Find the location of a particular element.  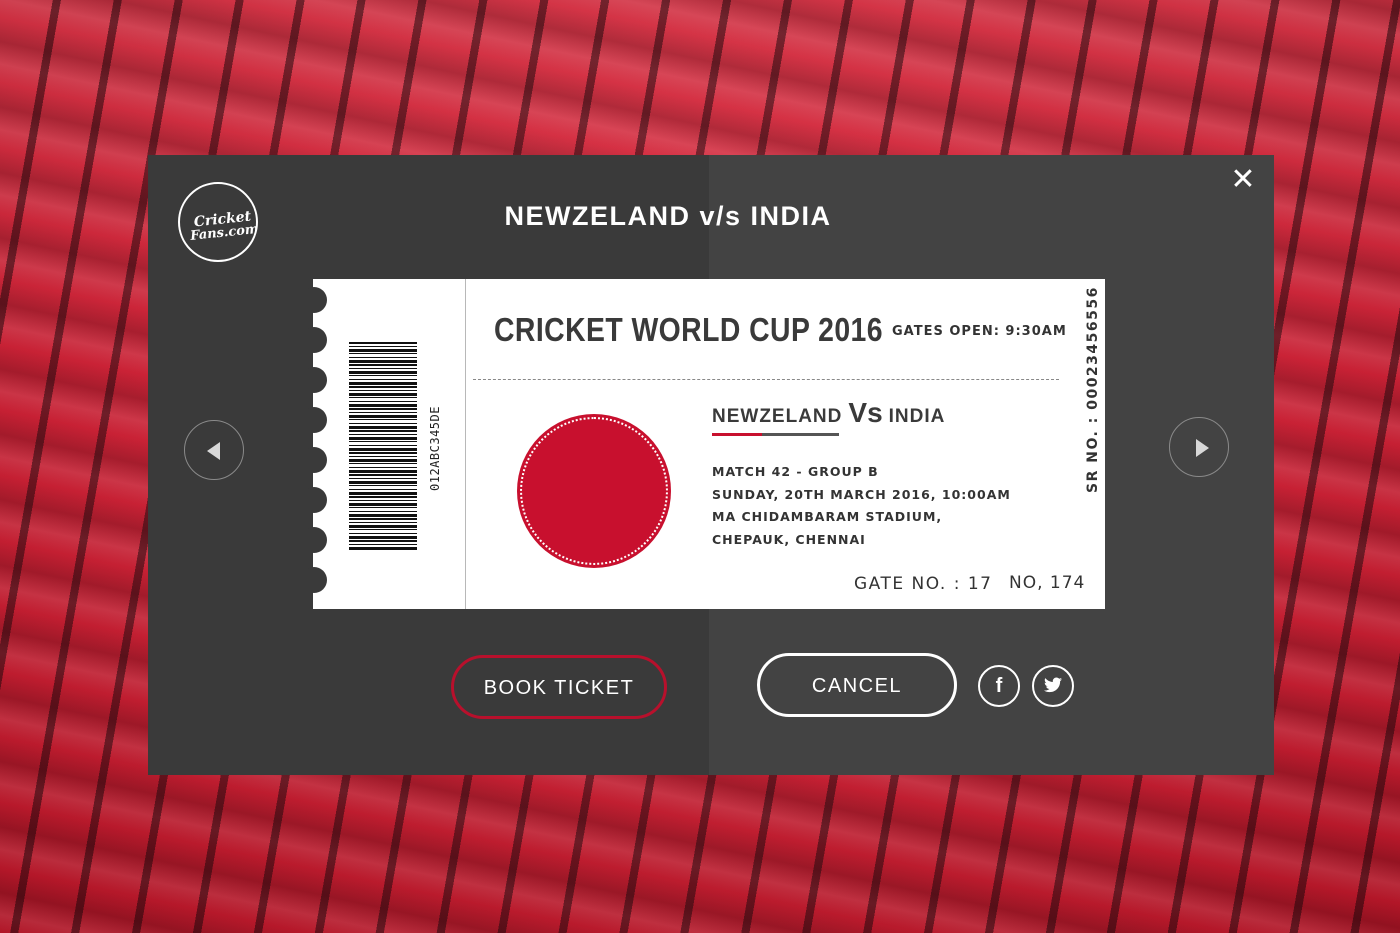

team-b: INDIA is located at coordinates (917, 416).